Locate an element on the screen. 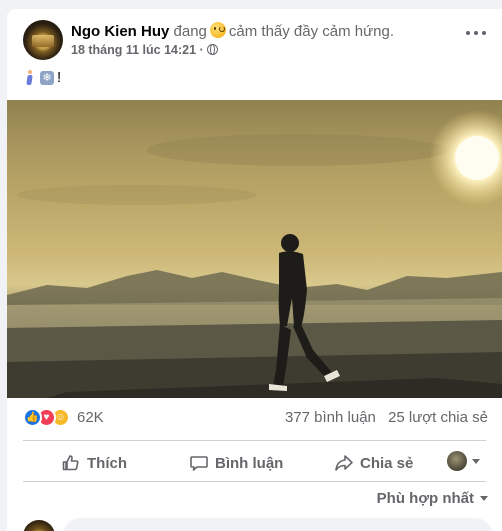 The height and width of the screenshot is (531, 502). reactions-summary: 👍 ♥ ☺ 62K is located at coordinates (63, 417).